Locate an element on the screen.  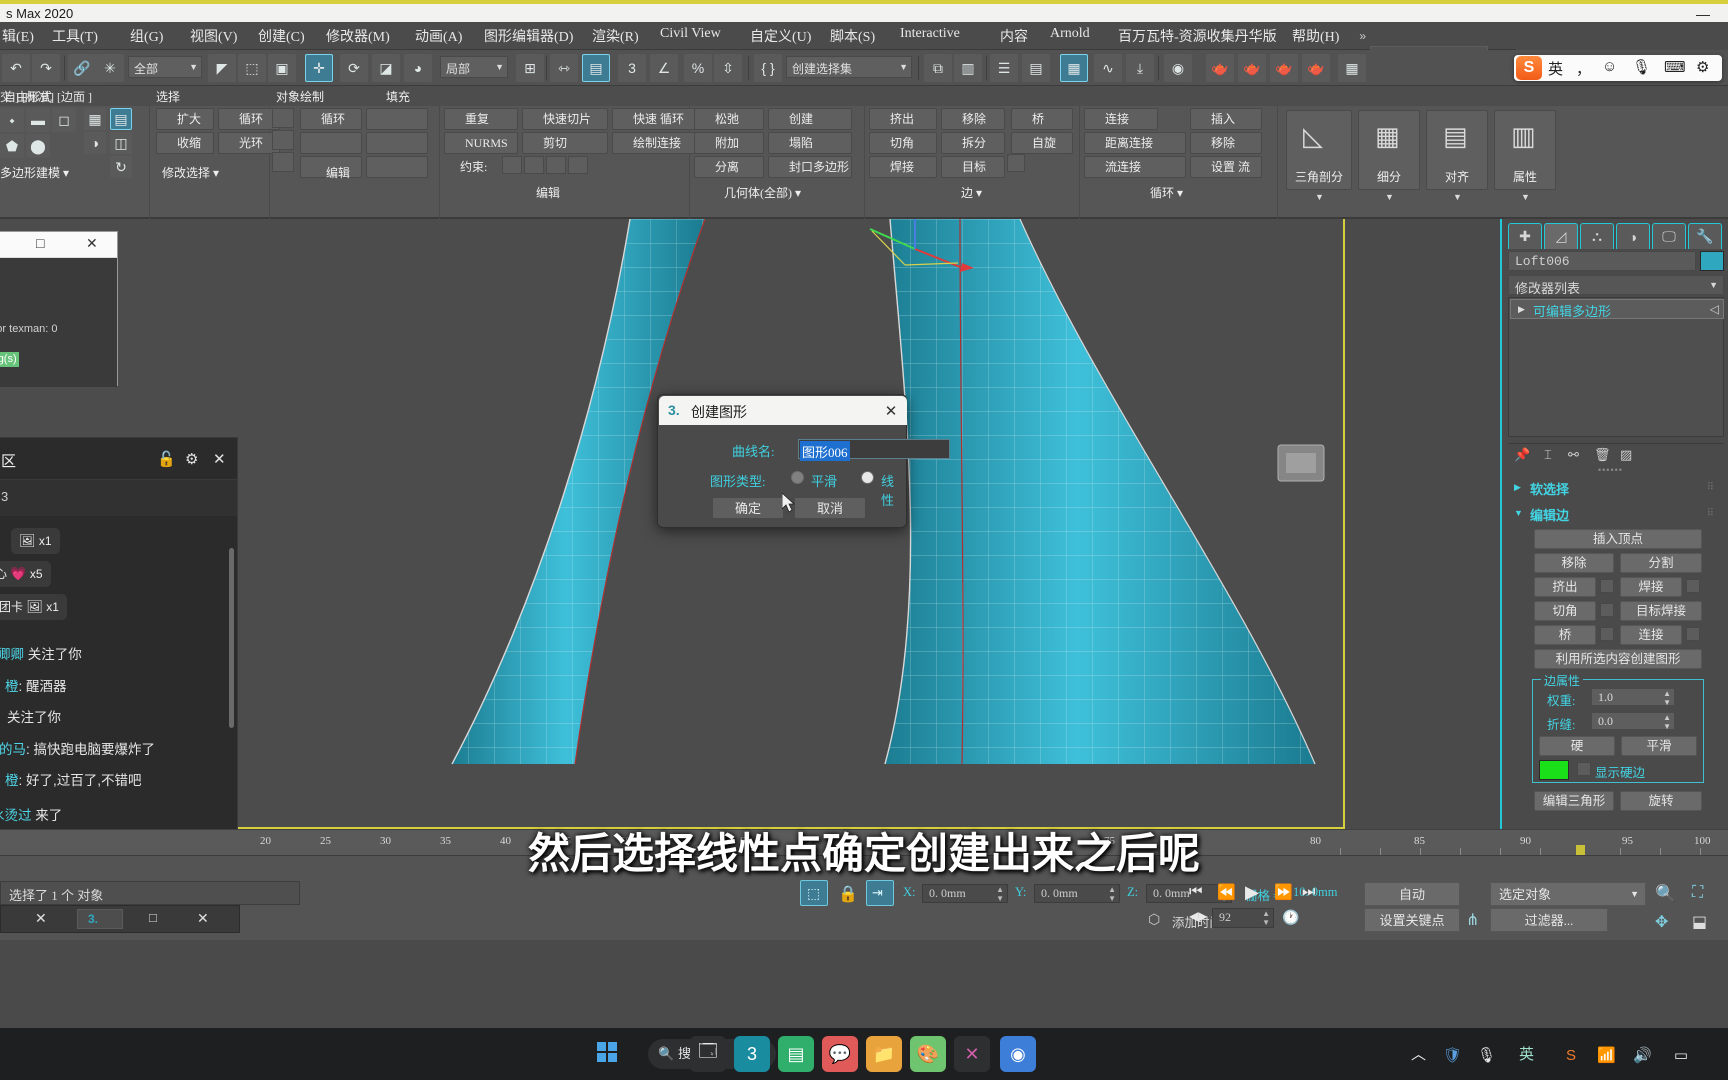
spinner-snap-button: ⇳ is located at coordinates (728, 68).